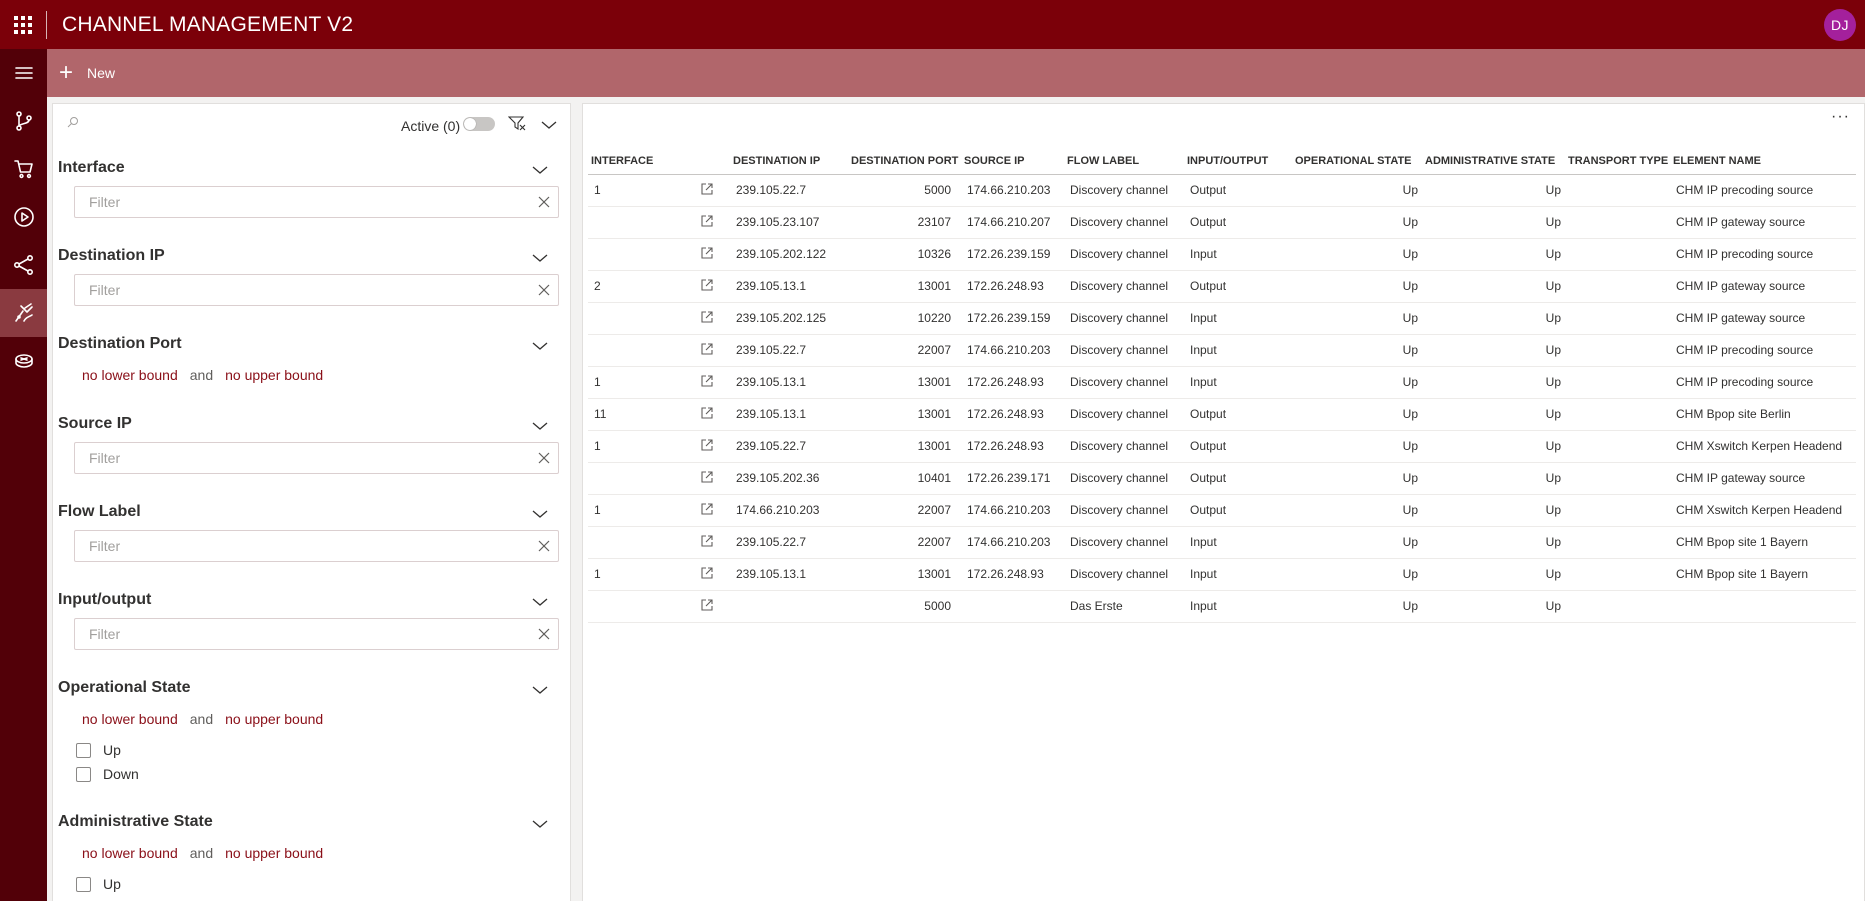 The image size is (1865, 901). What do you see at coordinates (73, 123) in the screenshot?
I see `search-icon` at bounding box center [73, 123].